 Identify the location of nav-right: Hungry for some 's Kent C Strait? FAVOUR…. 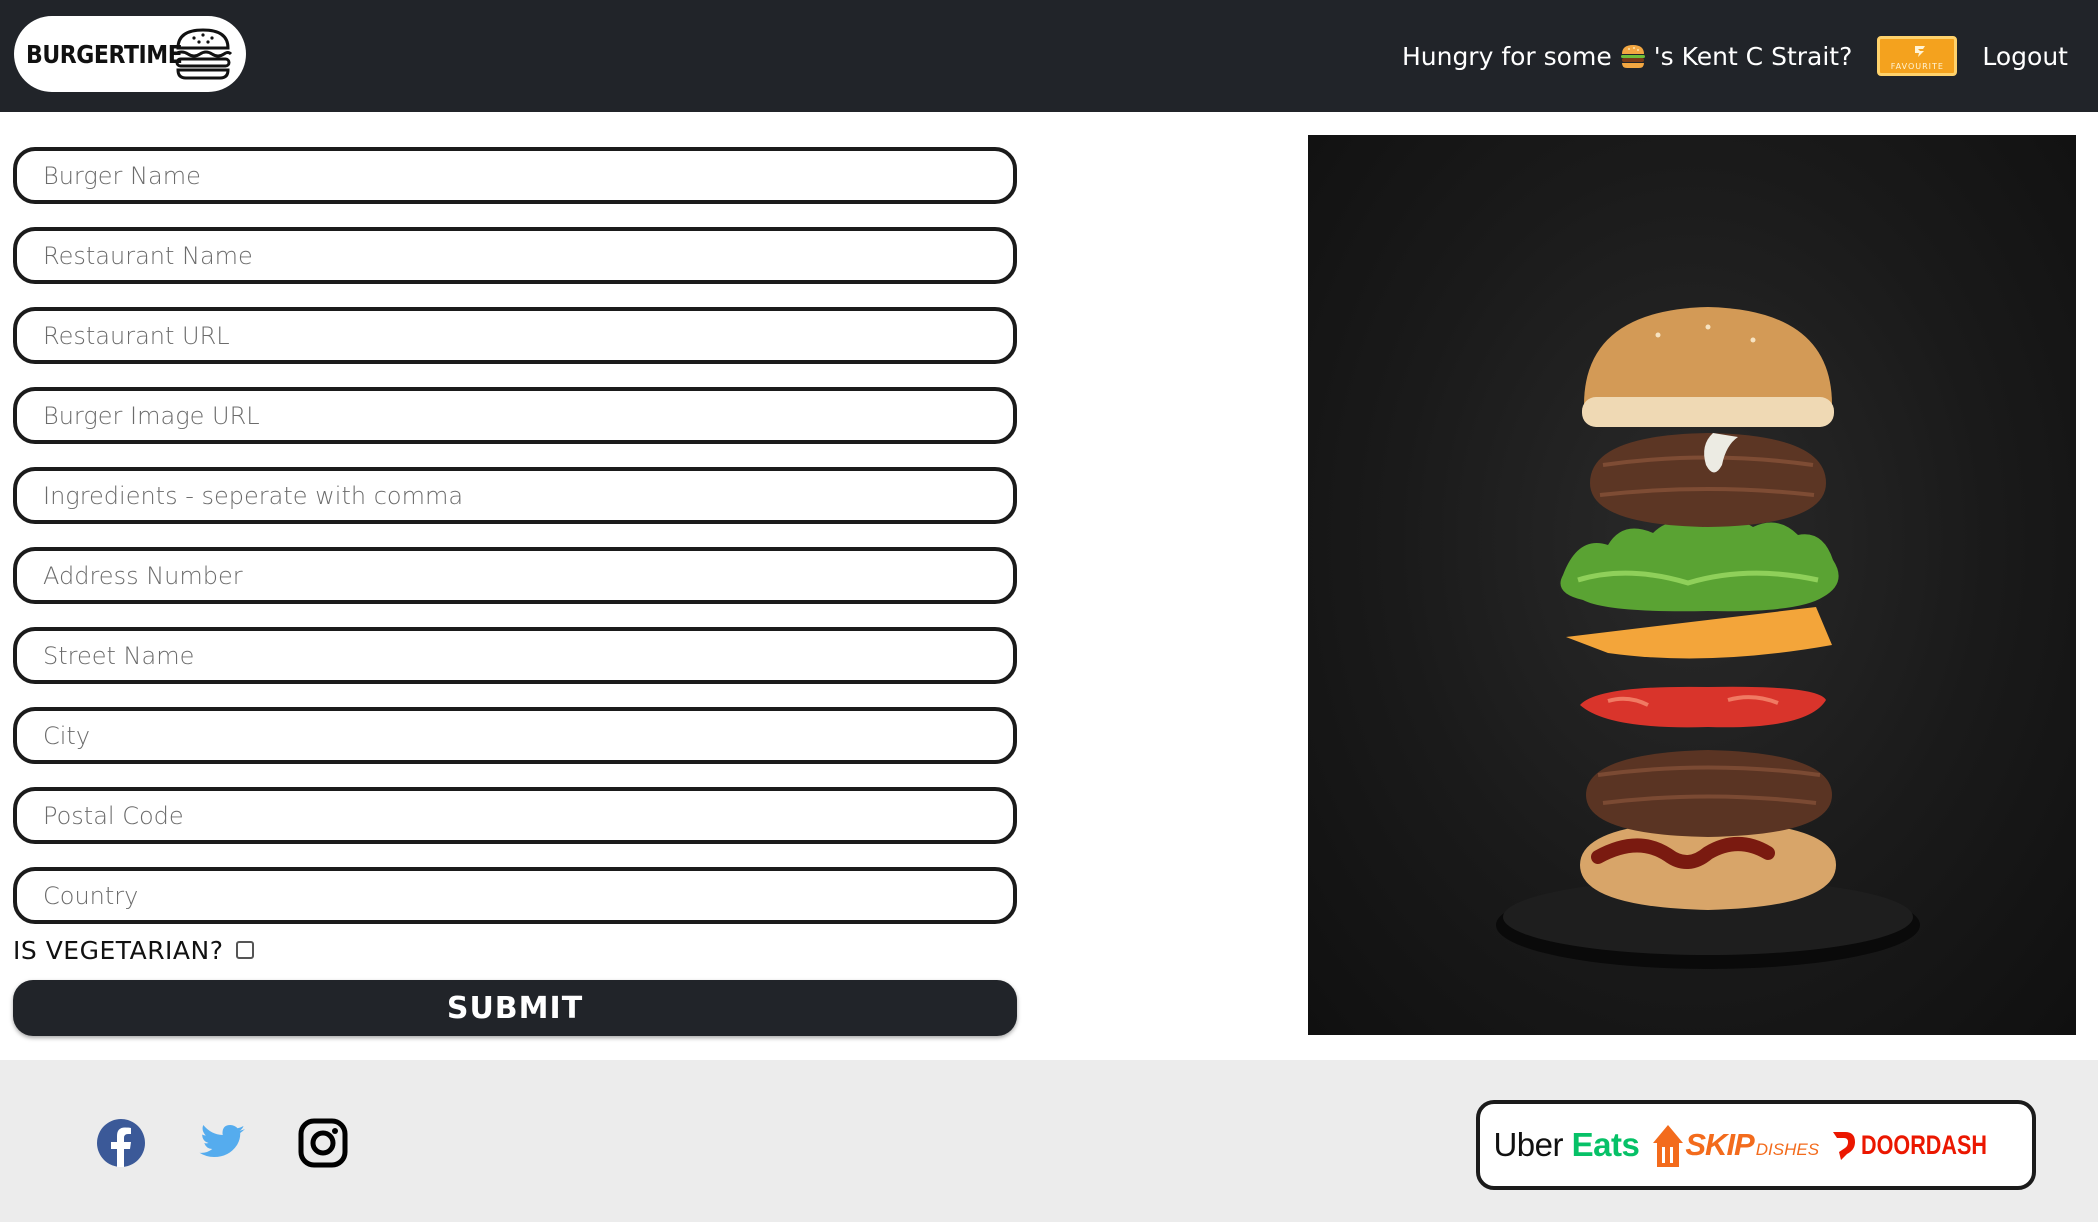
(1735, 56).